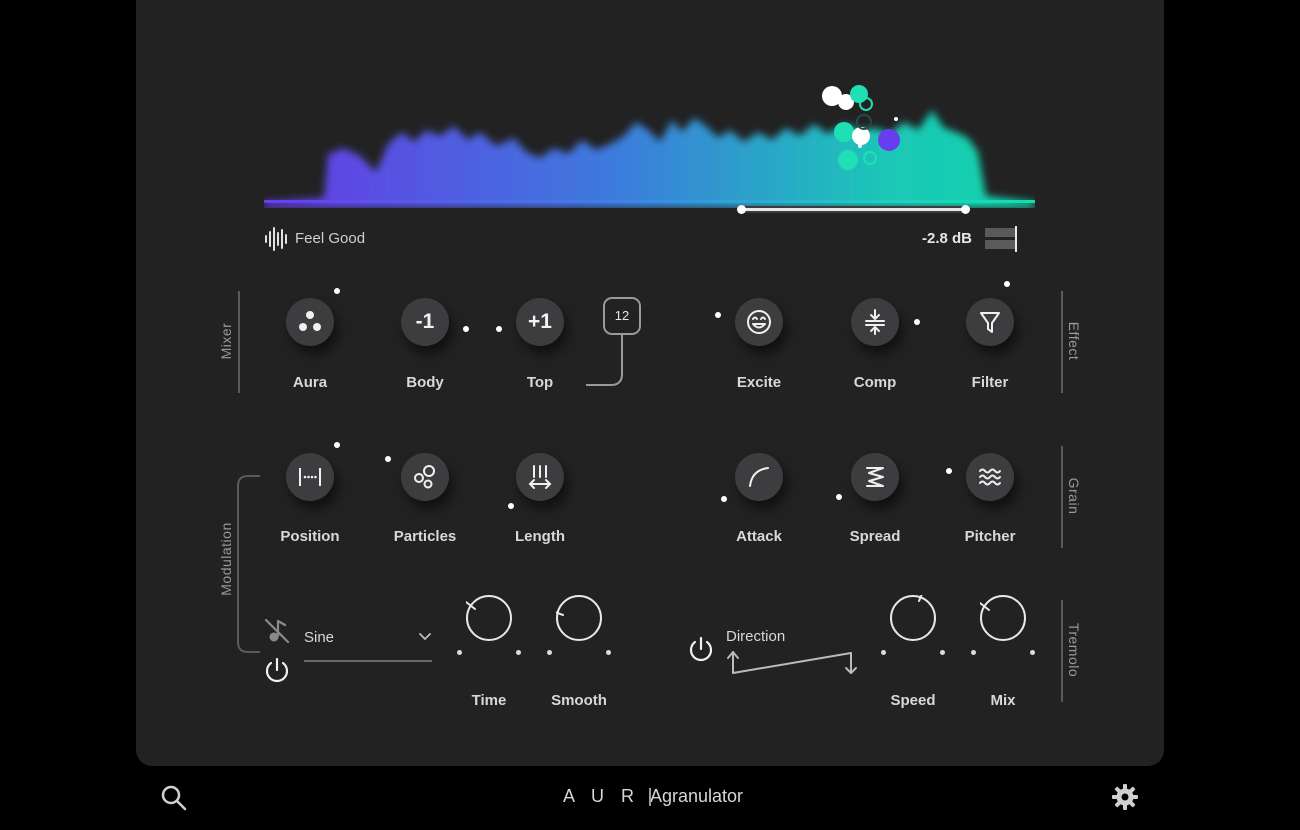  What do you see at coordinates (368, 661) in the screenshot?
I see `select-underline` at bounding box center [368, 661].